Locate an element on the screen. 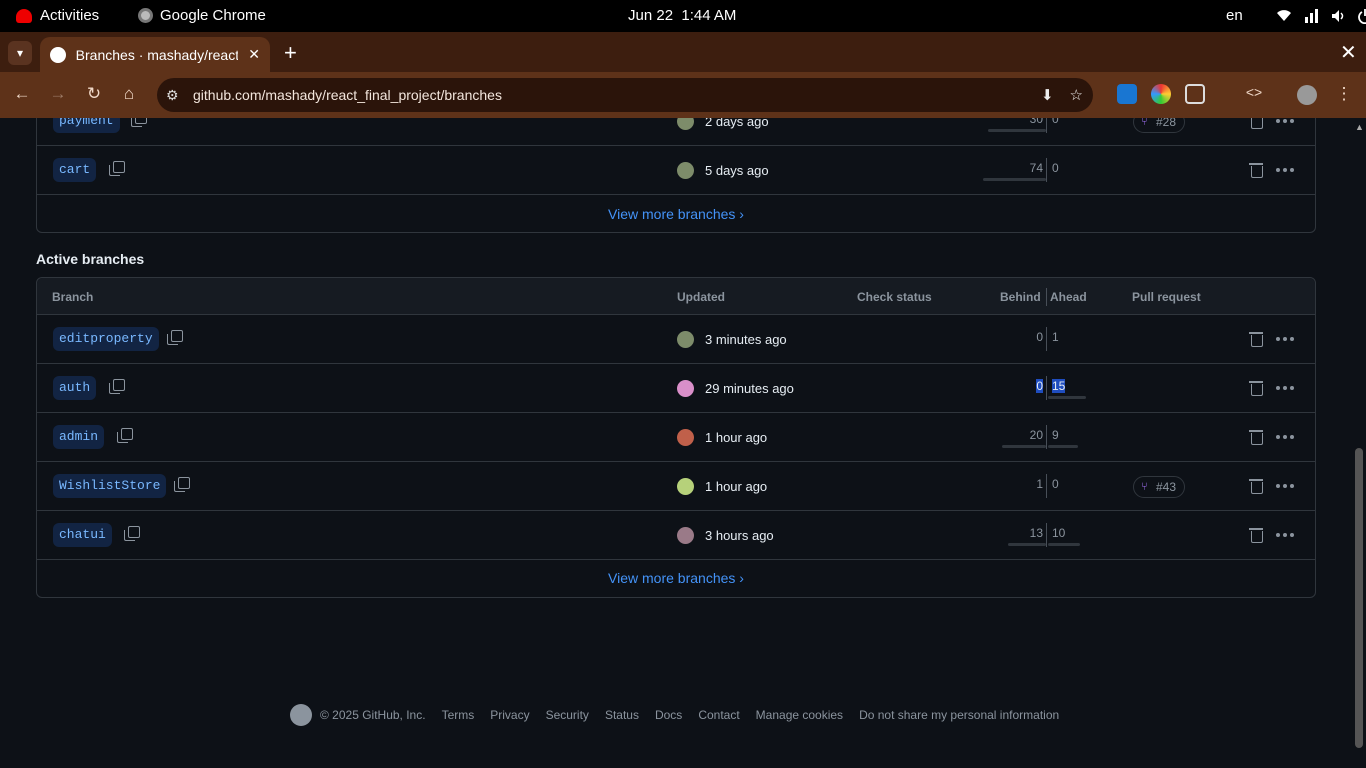 The width and height of the screenshot is (1366, 768). github-logo-icon is located at coordinates (301, 715).